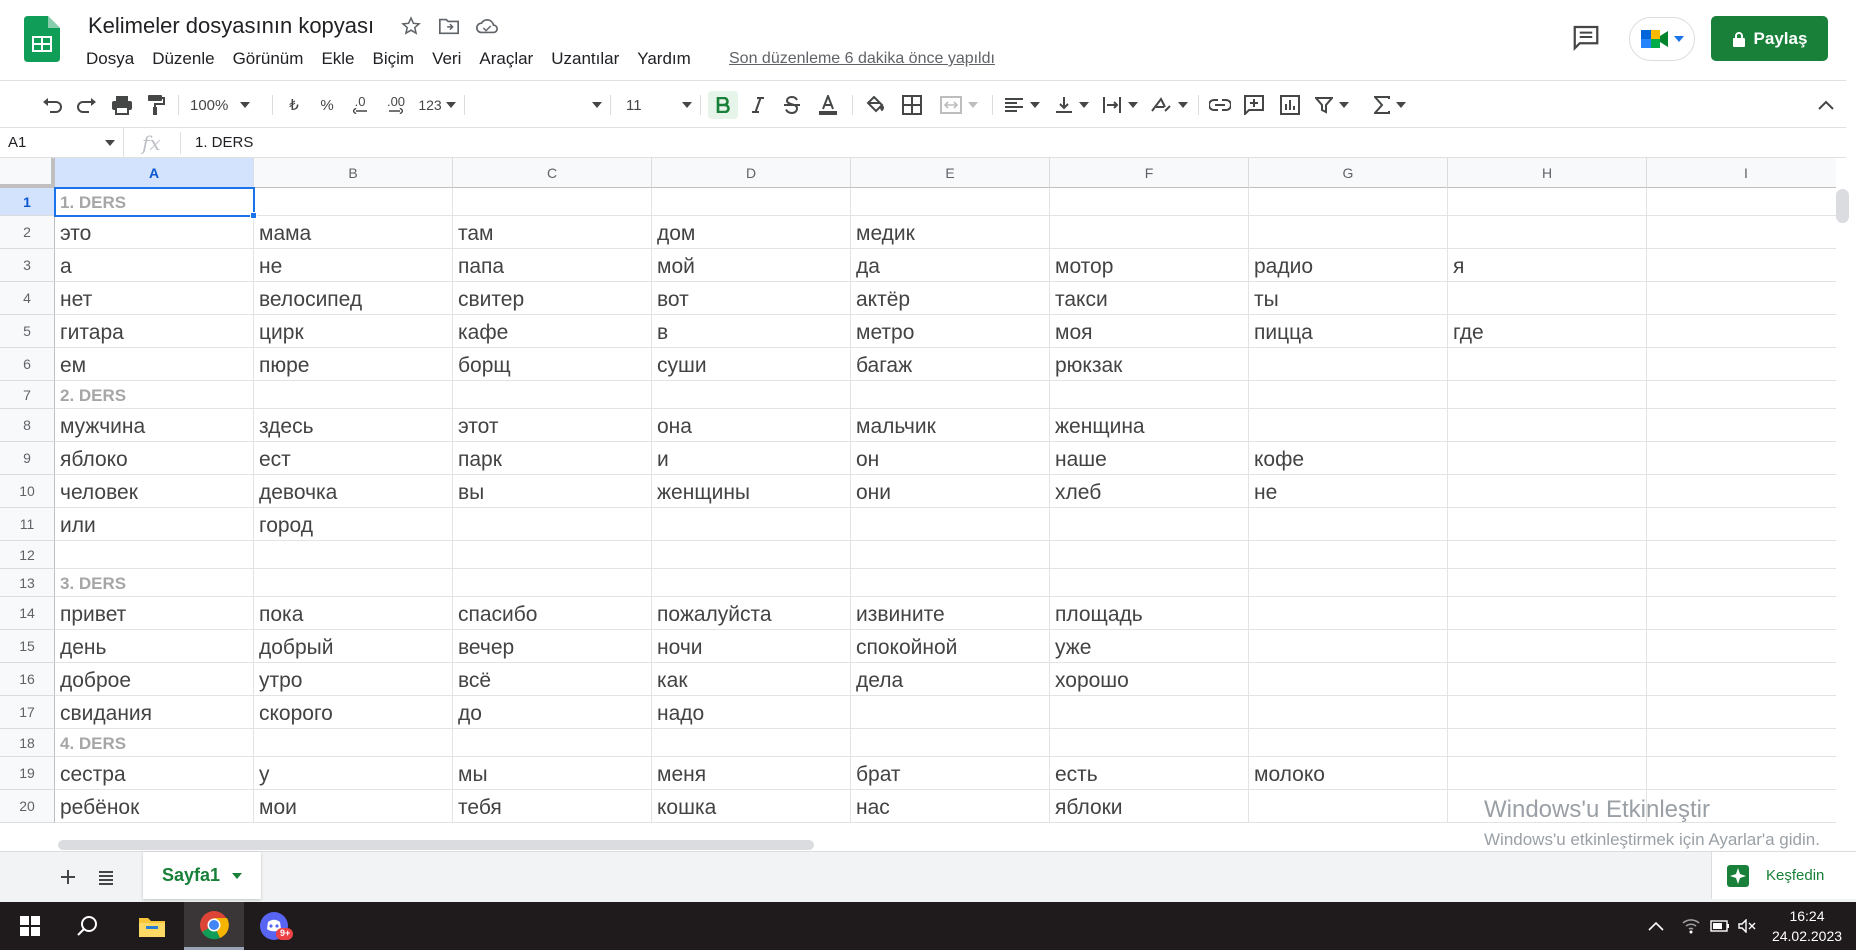  I want to click on cell-f17, so click(1149, 712).